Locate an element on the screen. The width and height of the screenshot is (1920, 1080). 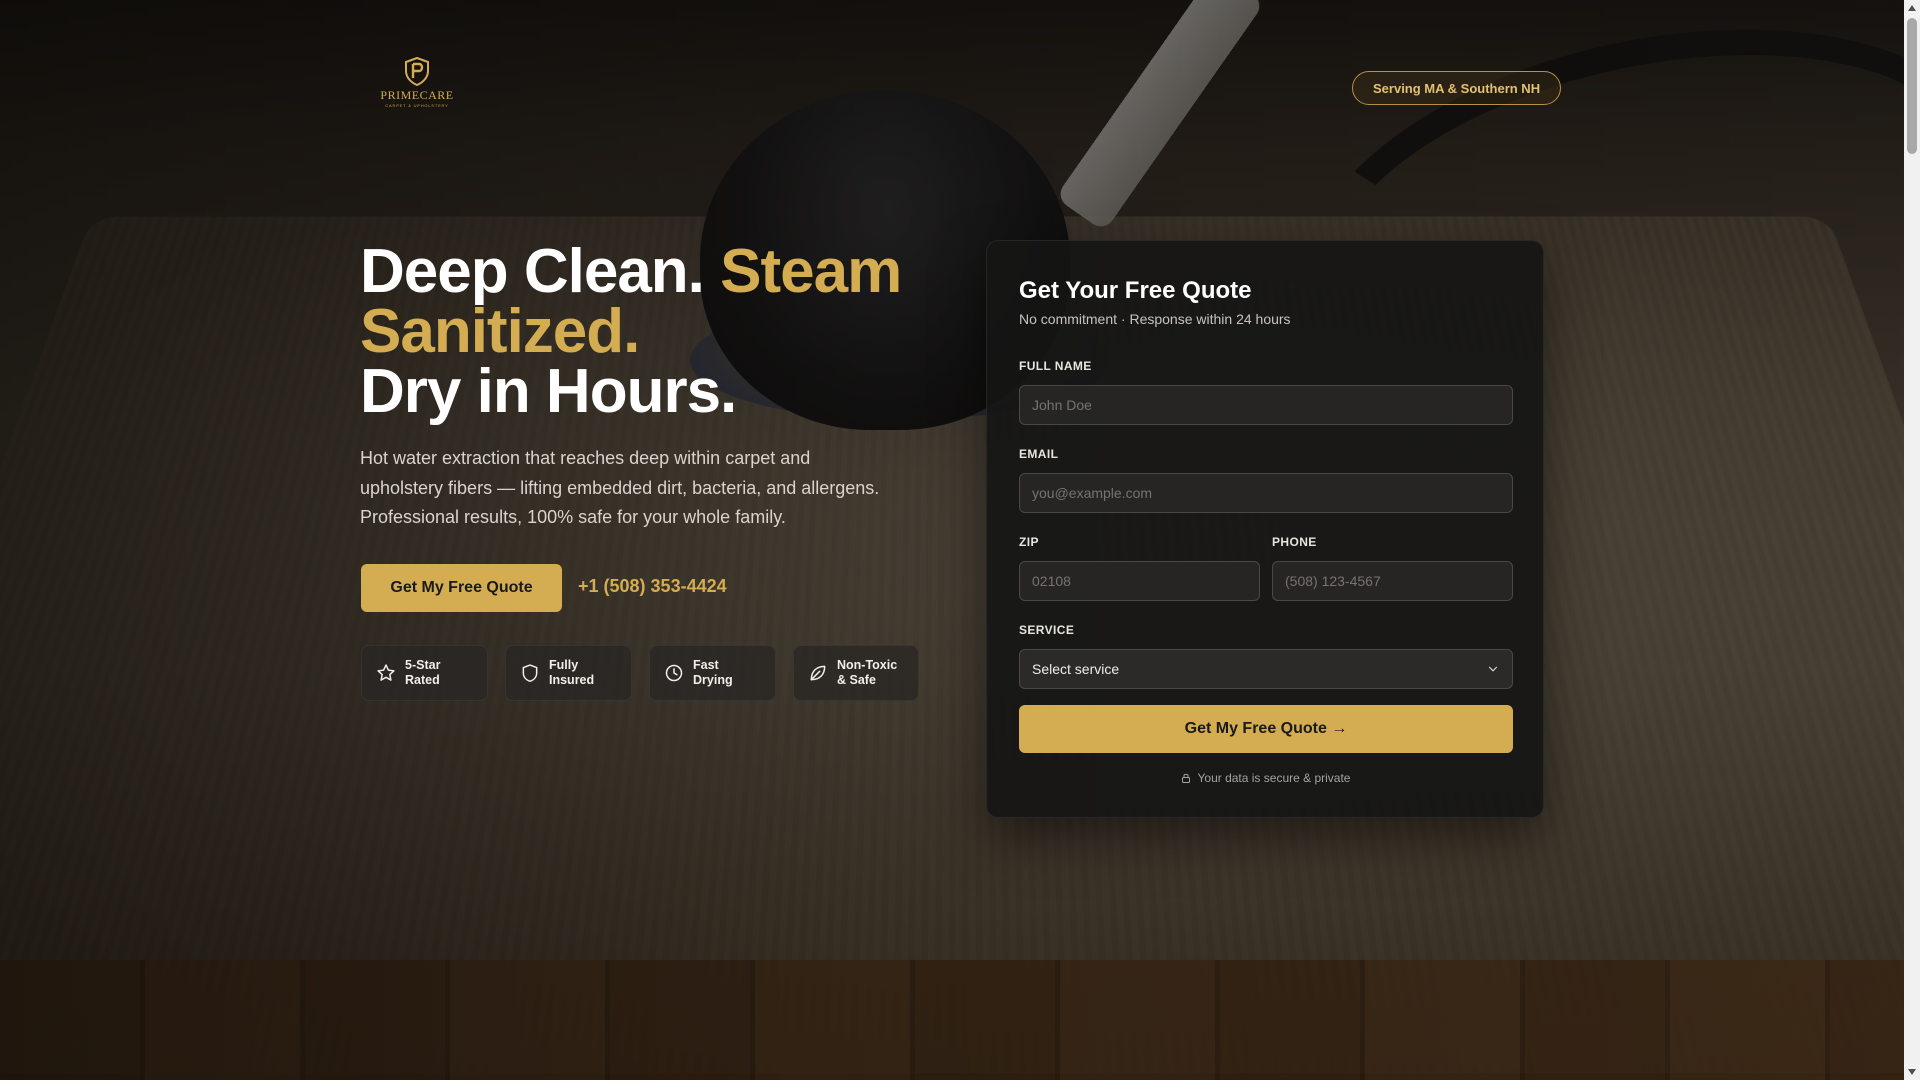
secure-note: Your data is secure & private is located at coordinates (1265, 778).